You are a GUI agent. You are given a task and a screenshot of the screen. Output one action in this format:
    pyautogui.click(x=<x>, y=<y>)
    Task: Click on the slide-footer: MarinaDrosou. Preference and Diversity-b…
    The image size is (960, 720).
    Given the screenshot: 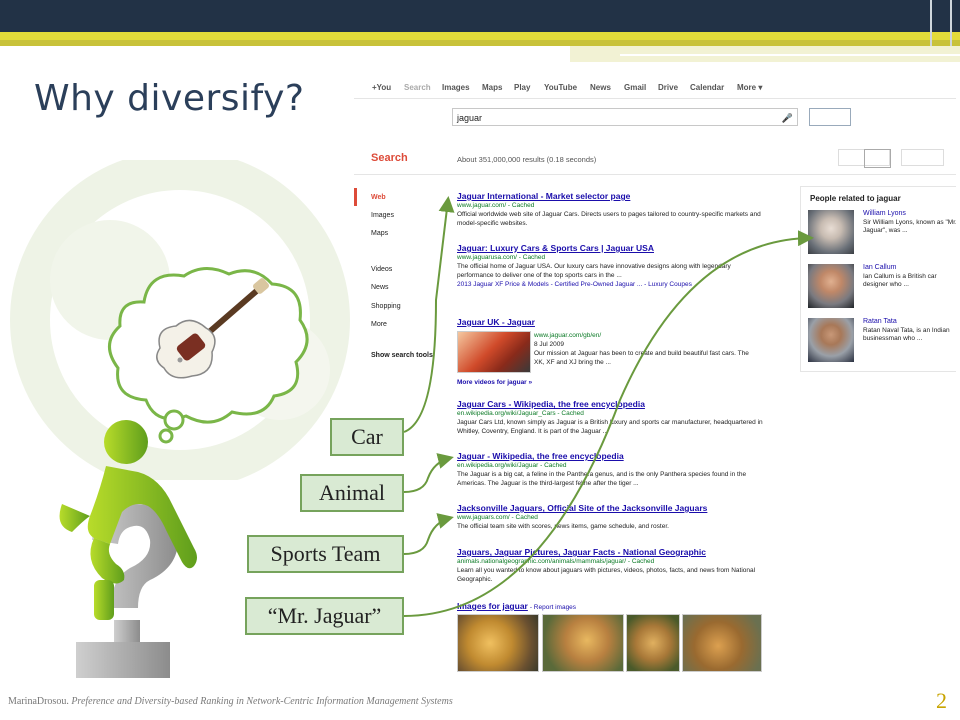 What is the action you would take?
    pyautogui.click(x=230, y=701)
    